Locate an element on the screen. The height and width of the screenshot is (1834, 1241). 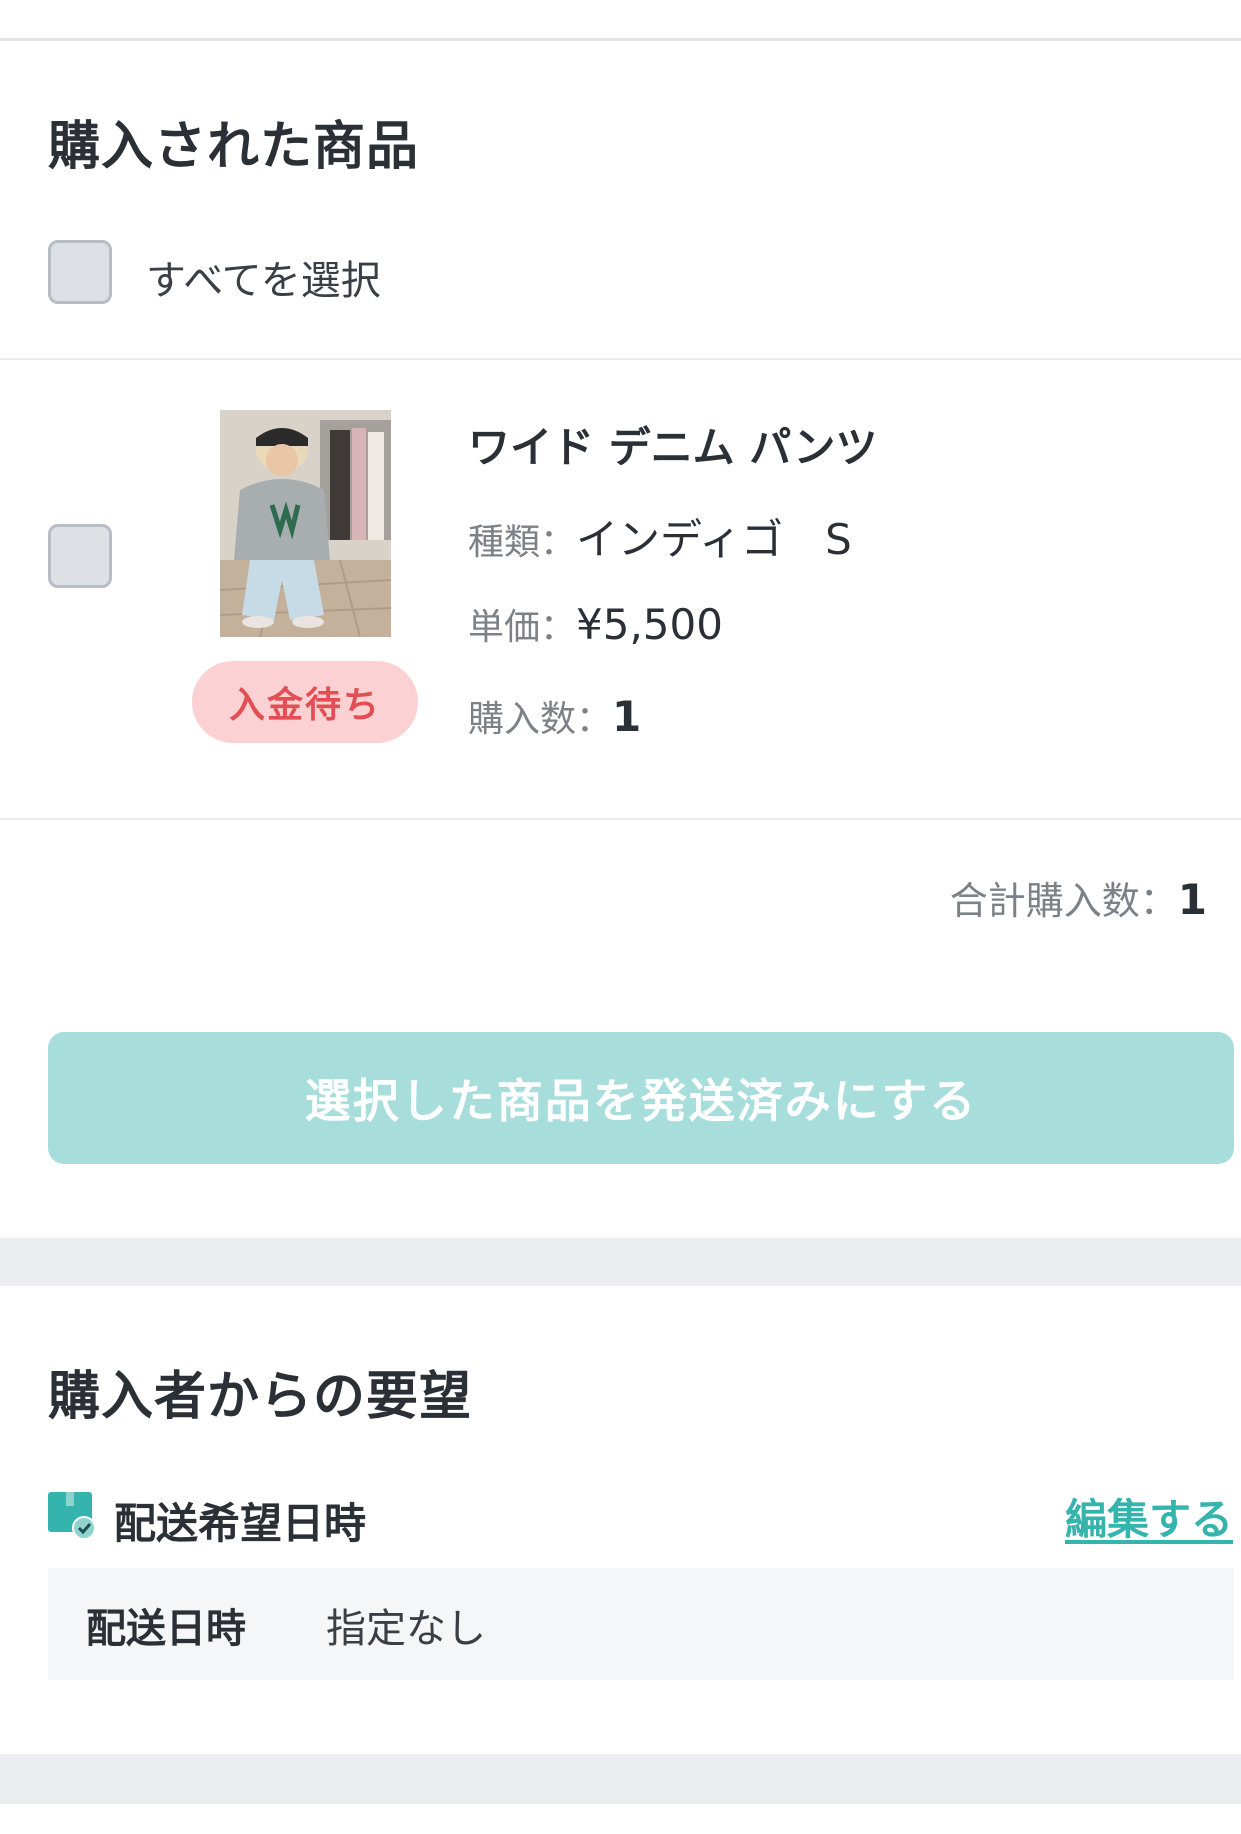
product-type-value: インディゴ S is located at coordinates (714, 539).